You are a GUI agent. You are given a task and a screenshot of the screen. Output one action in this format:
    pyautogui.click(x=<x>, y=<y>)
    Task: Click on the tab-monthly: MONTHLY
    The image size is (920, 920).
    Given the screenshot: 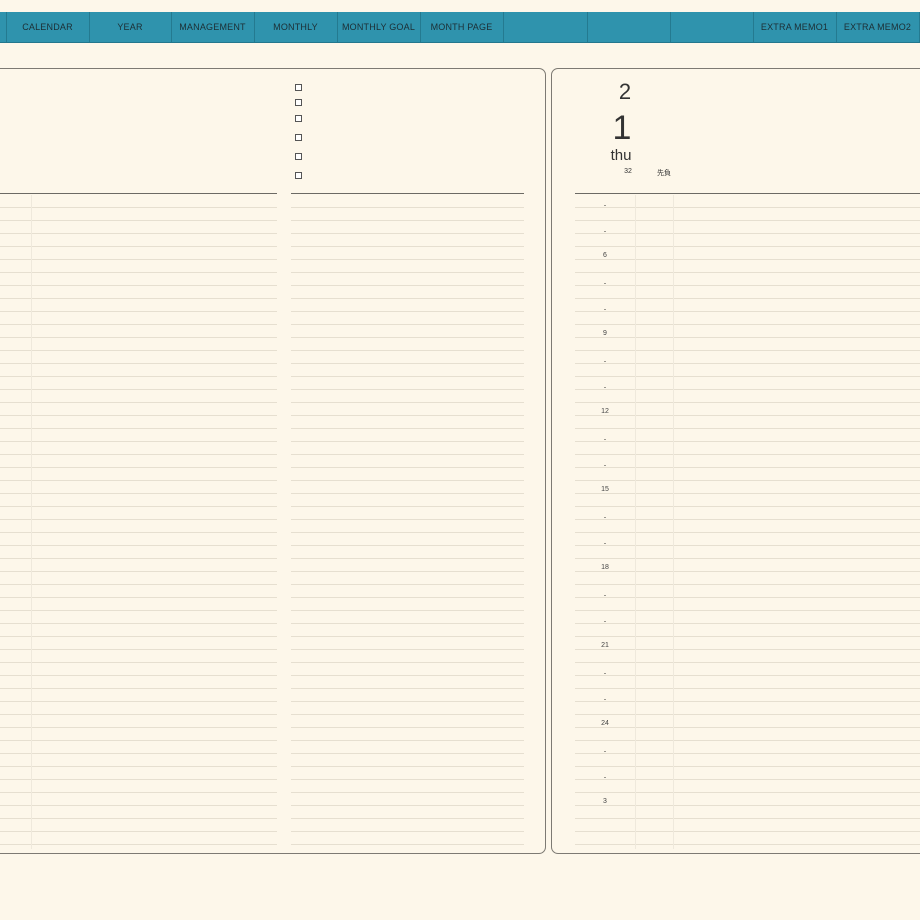 What is the action you would take?
    pyautogui.click(x=296, y=27)
    